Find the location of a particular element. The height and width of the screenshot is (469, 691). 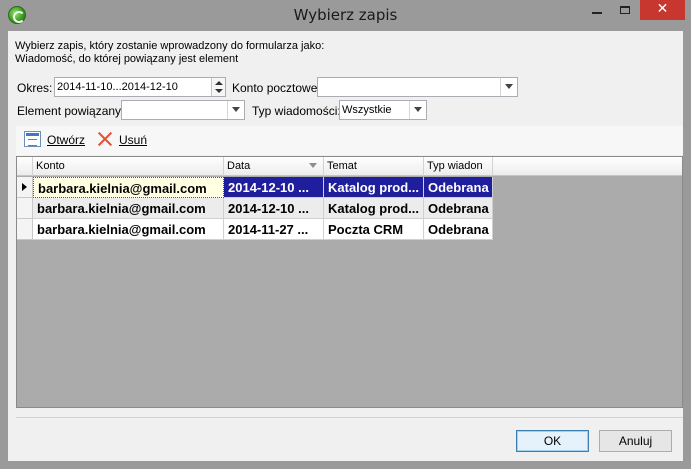

spin-up-icon is located at coordinates (219, 83).